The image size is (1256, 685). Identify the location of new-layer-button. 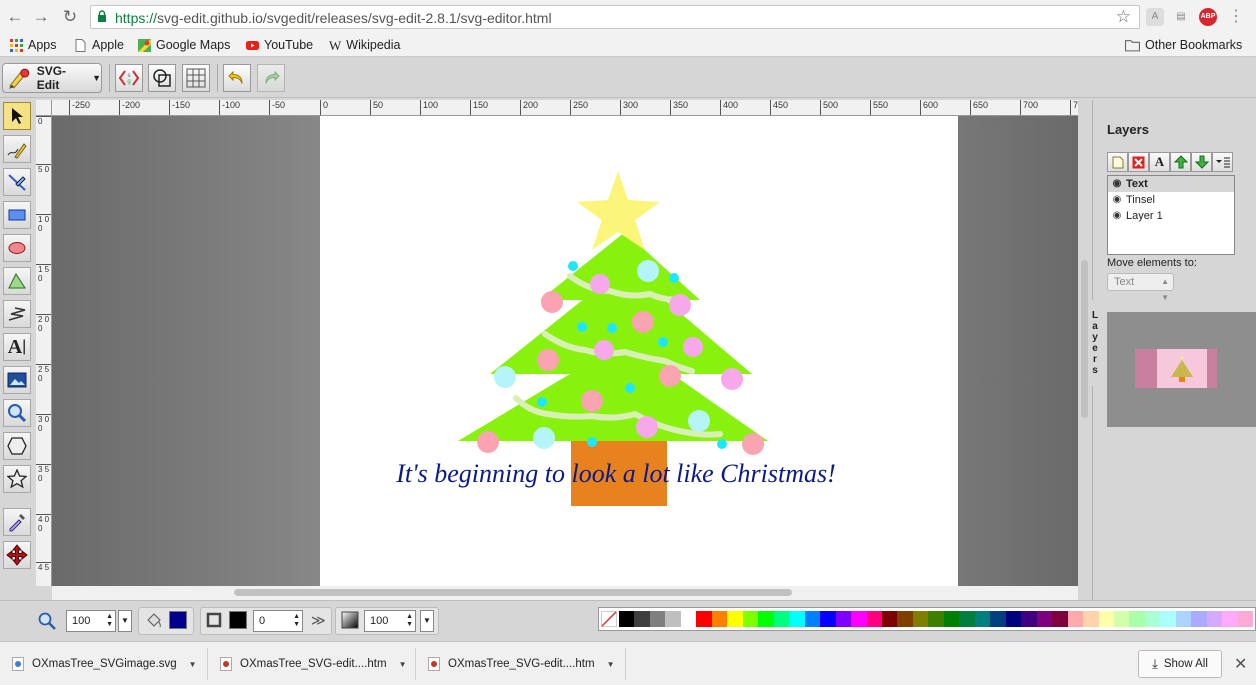
(1117, 162).